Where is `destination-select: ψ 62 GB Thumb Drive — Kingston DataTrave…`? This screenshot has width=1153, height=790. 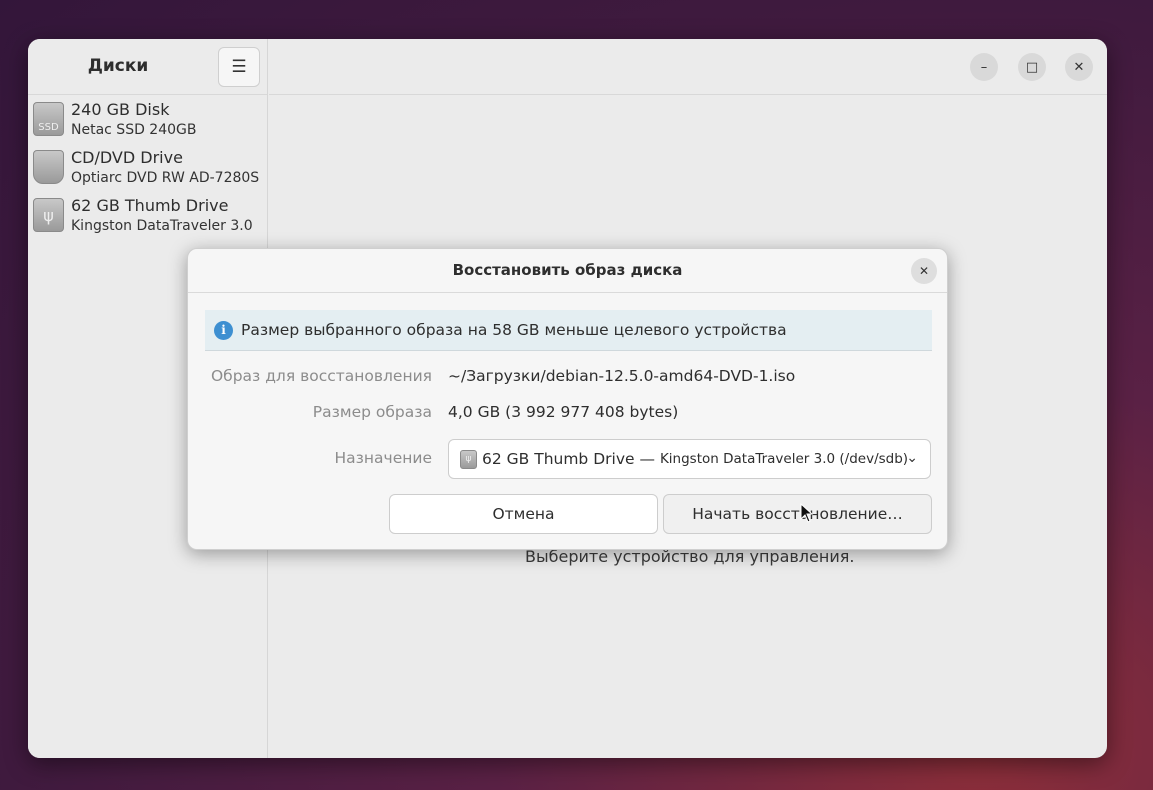 destination-select: ψ 62 GB Thumb Drive — Kingston DataTrave… is located at coordinates (689, 459).